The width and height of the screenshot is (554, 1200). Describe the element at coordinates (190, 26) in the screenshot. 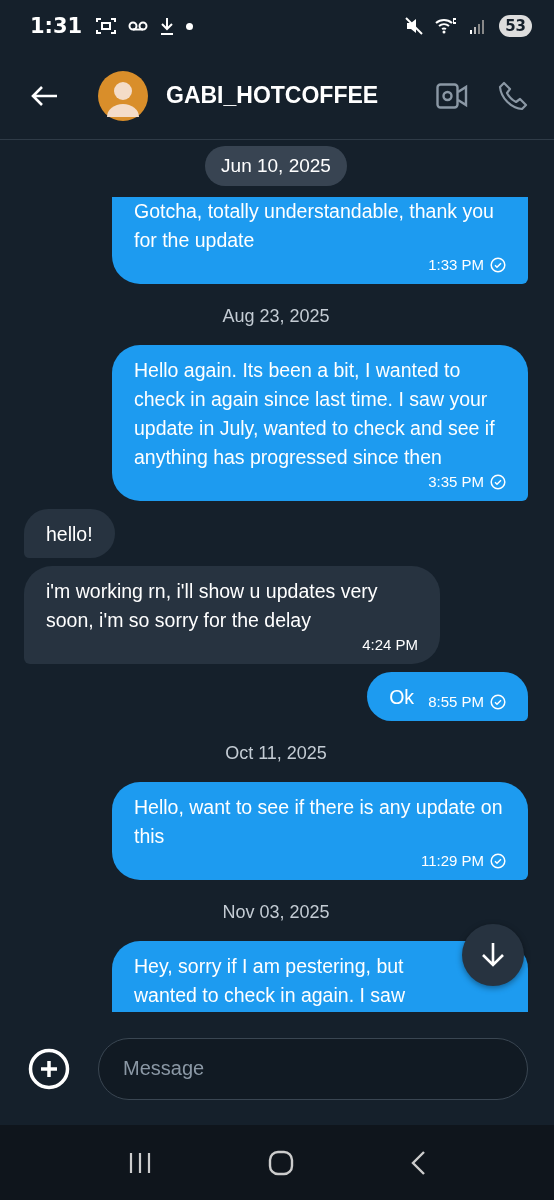

I see `dot-icon` at that location.